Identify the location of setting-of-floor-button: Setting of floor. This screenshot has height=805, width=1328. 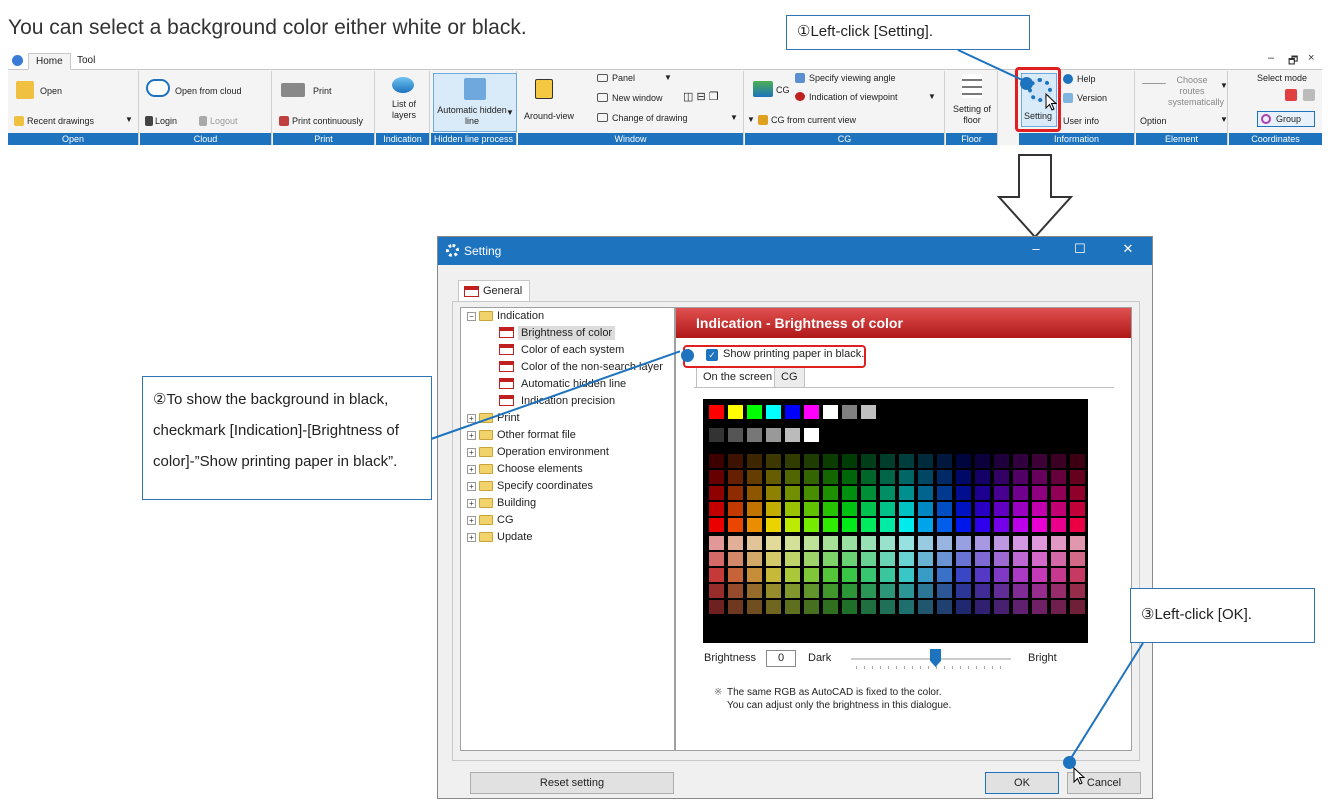
(972, 115).